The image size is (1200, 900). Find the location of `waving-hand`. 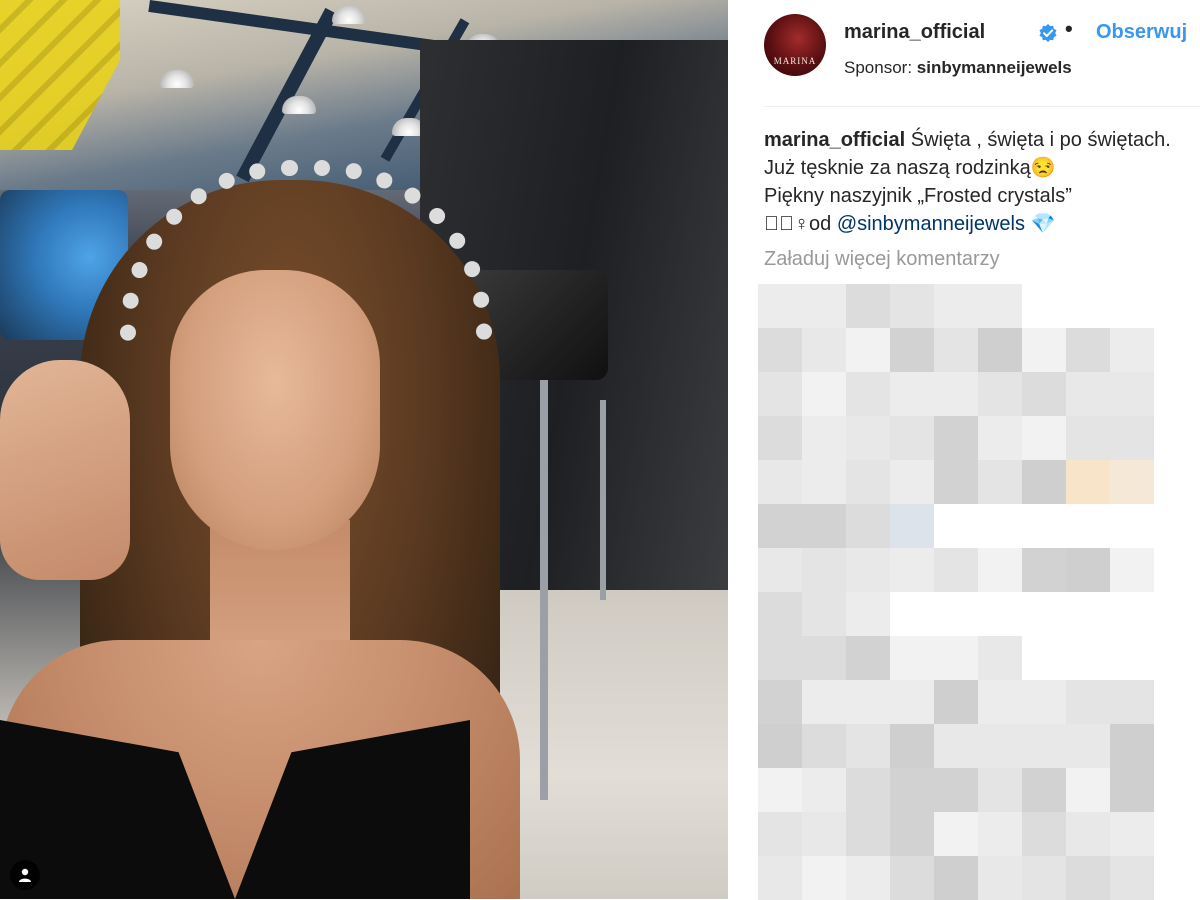

waving-hand is located at coordinates (65, 470).